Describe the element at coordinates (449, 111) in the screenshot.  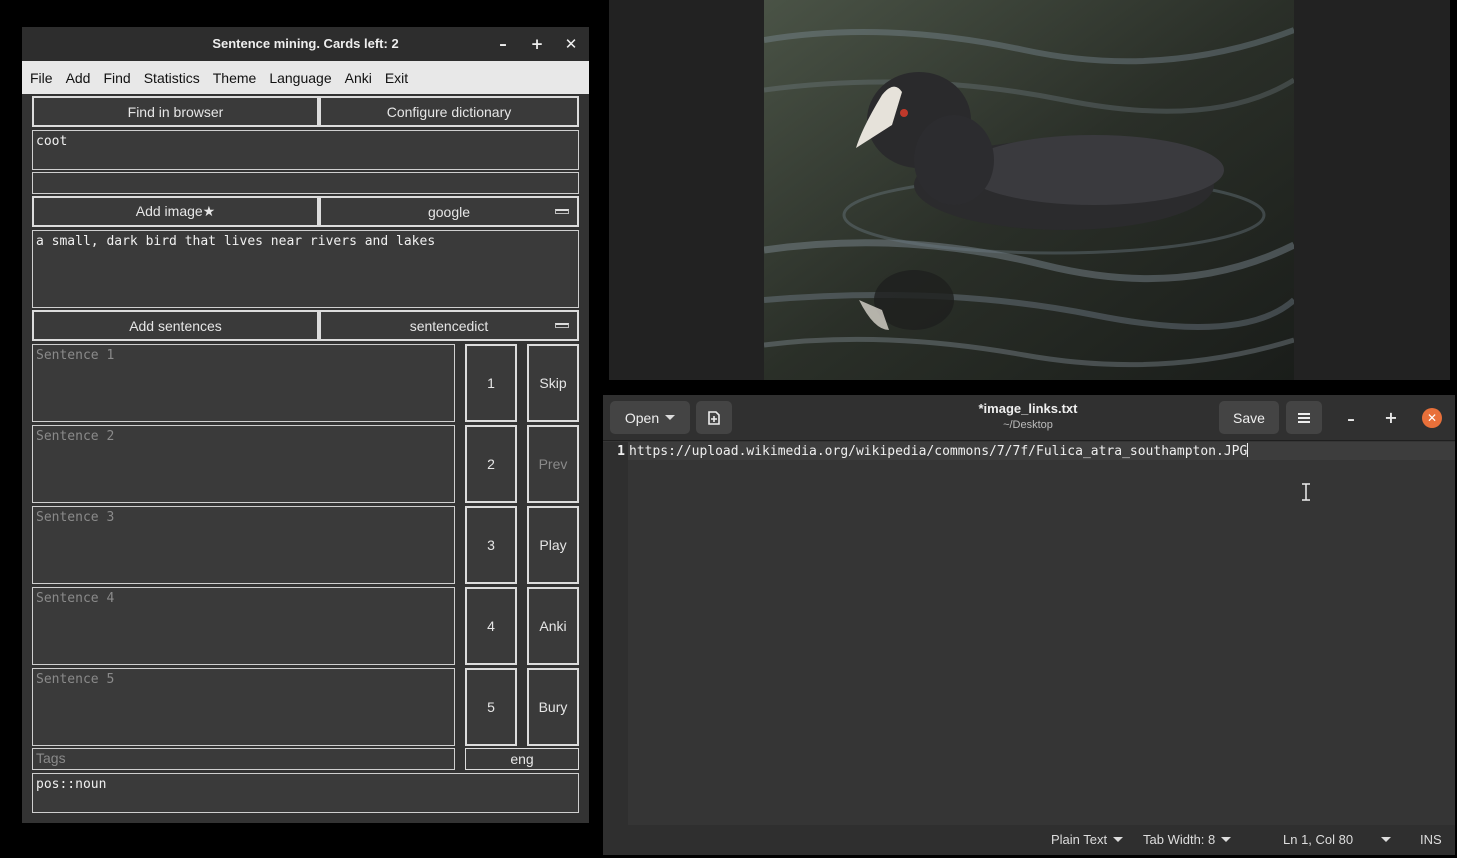
I see `configure-dictionary-button: Configure dictionary` at that location.